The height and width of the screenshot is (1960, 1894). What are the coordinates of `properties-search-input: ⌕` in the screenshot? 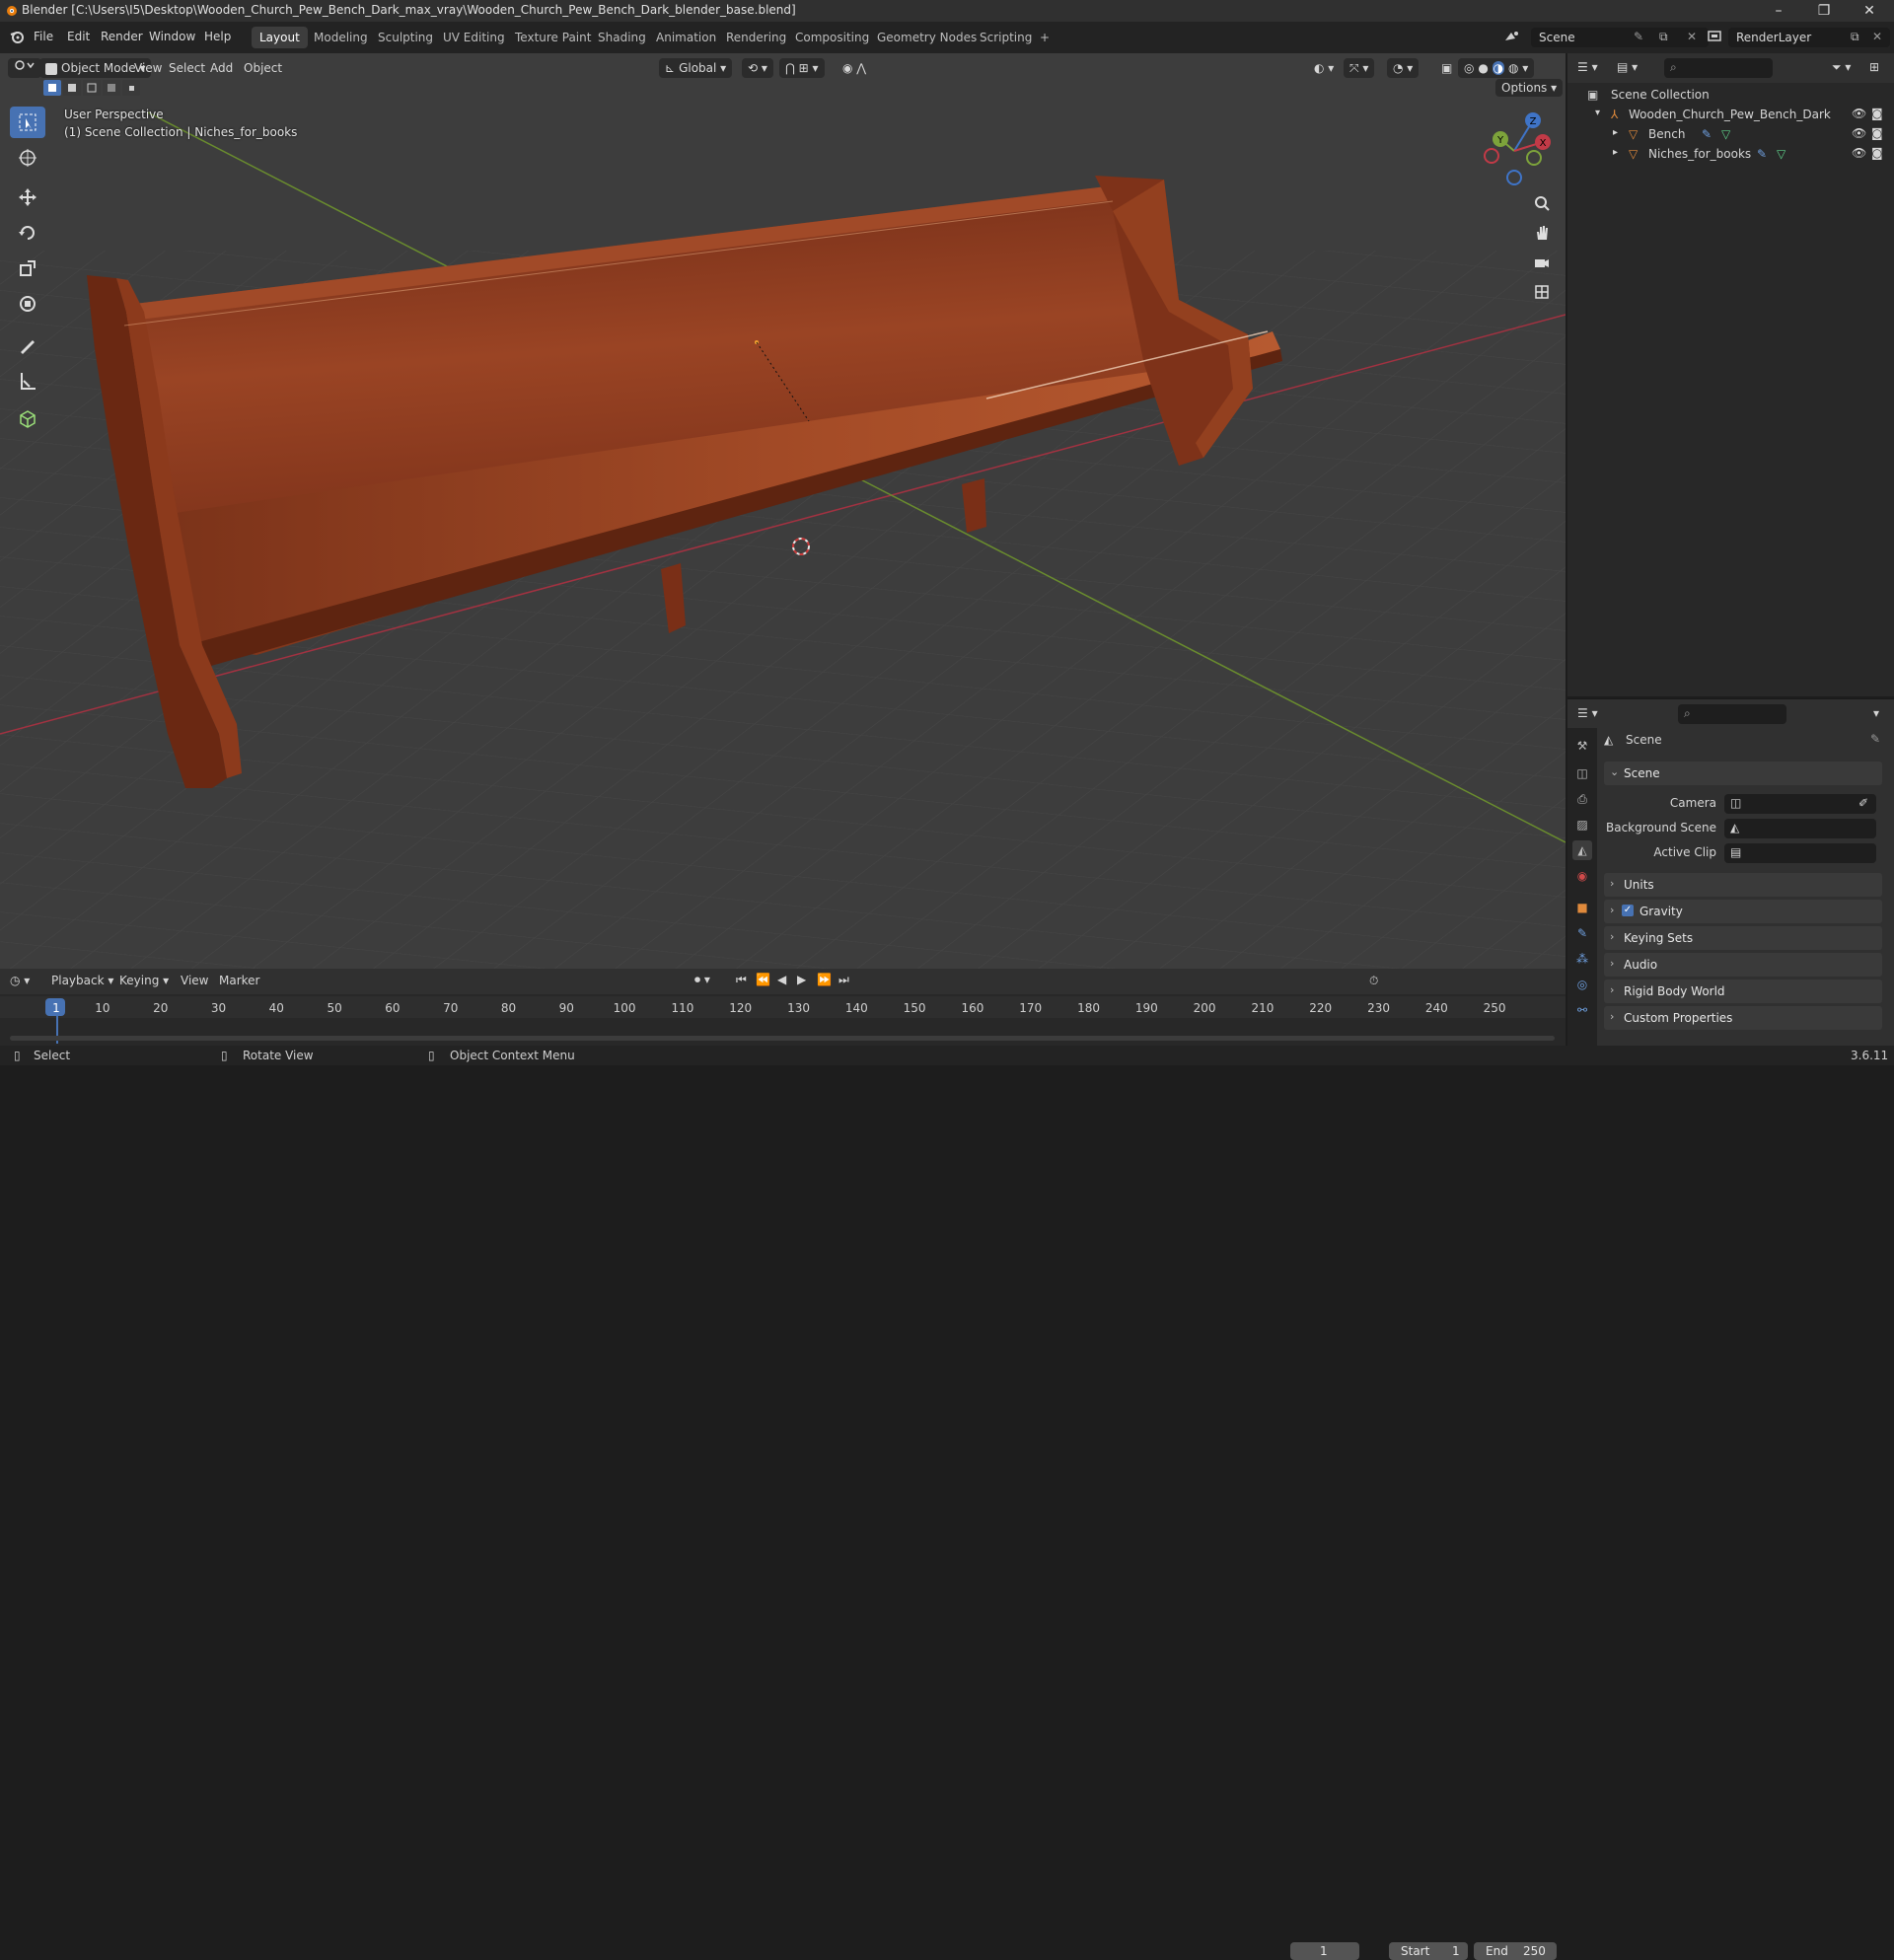 It's located at (1732, 714).